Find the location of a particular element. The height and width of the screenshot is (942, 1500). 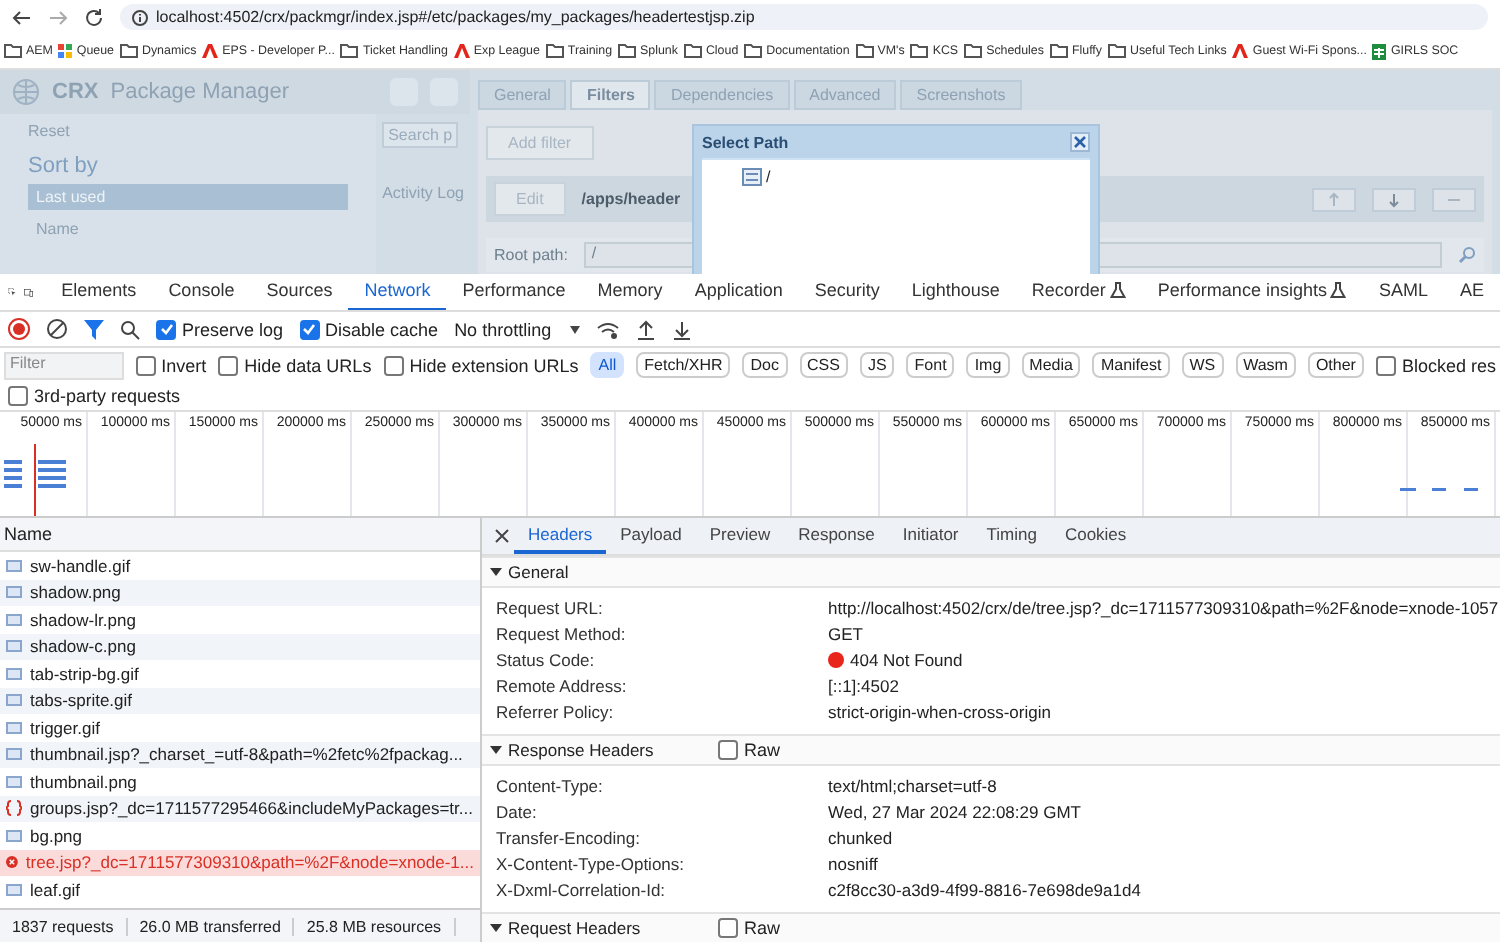

devtools-tab: Elements is located at coordinates (99, 292).